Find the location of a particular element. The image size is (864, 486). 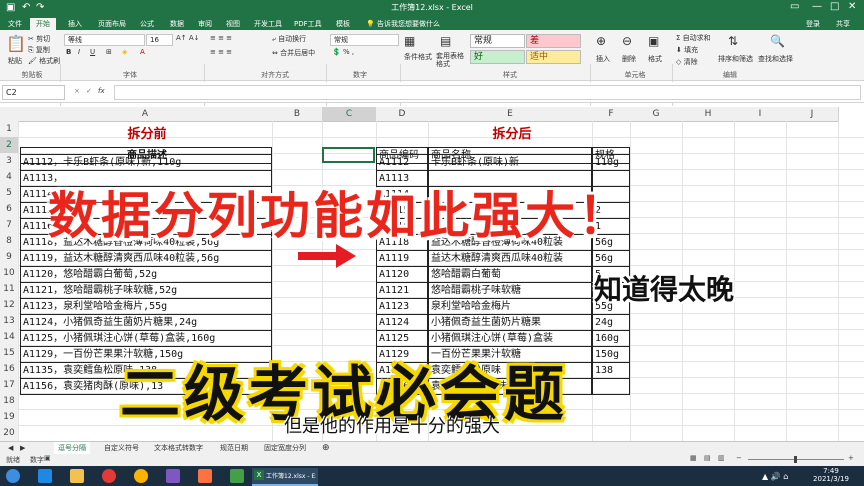

share-button: 共享 is located at coordinates (843, 24).